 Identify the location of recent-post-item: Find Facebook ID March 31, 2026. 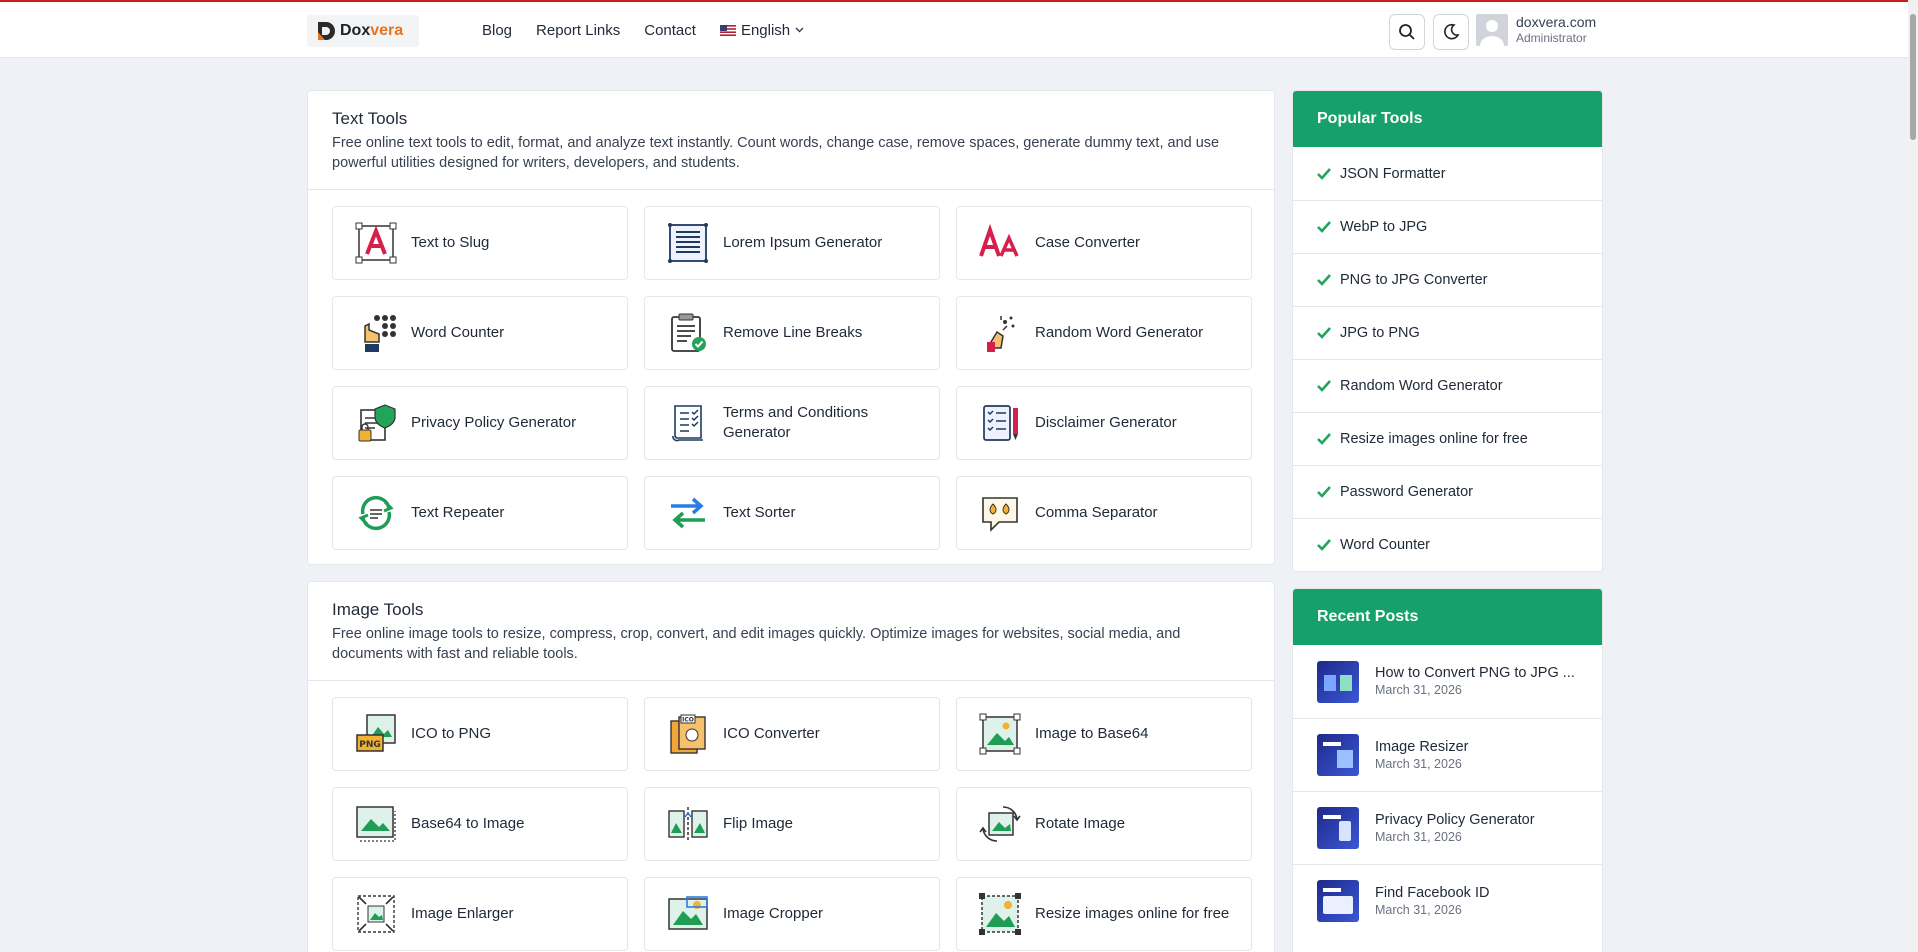
(1447, 900).